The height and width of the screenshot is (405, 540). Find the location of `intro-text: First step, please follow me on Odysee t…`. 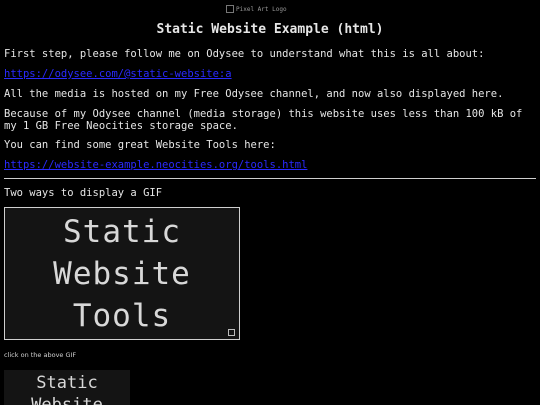

intro-text: First step, please follow me on Odysee t… is located at coordinates (244, 54).